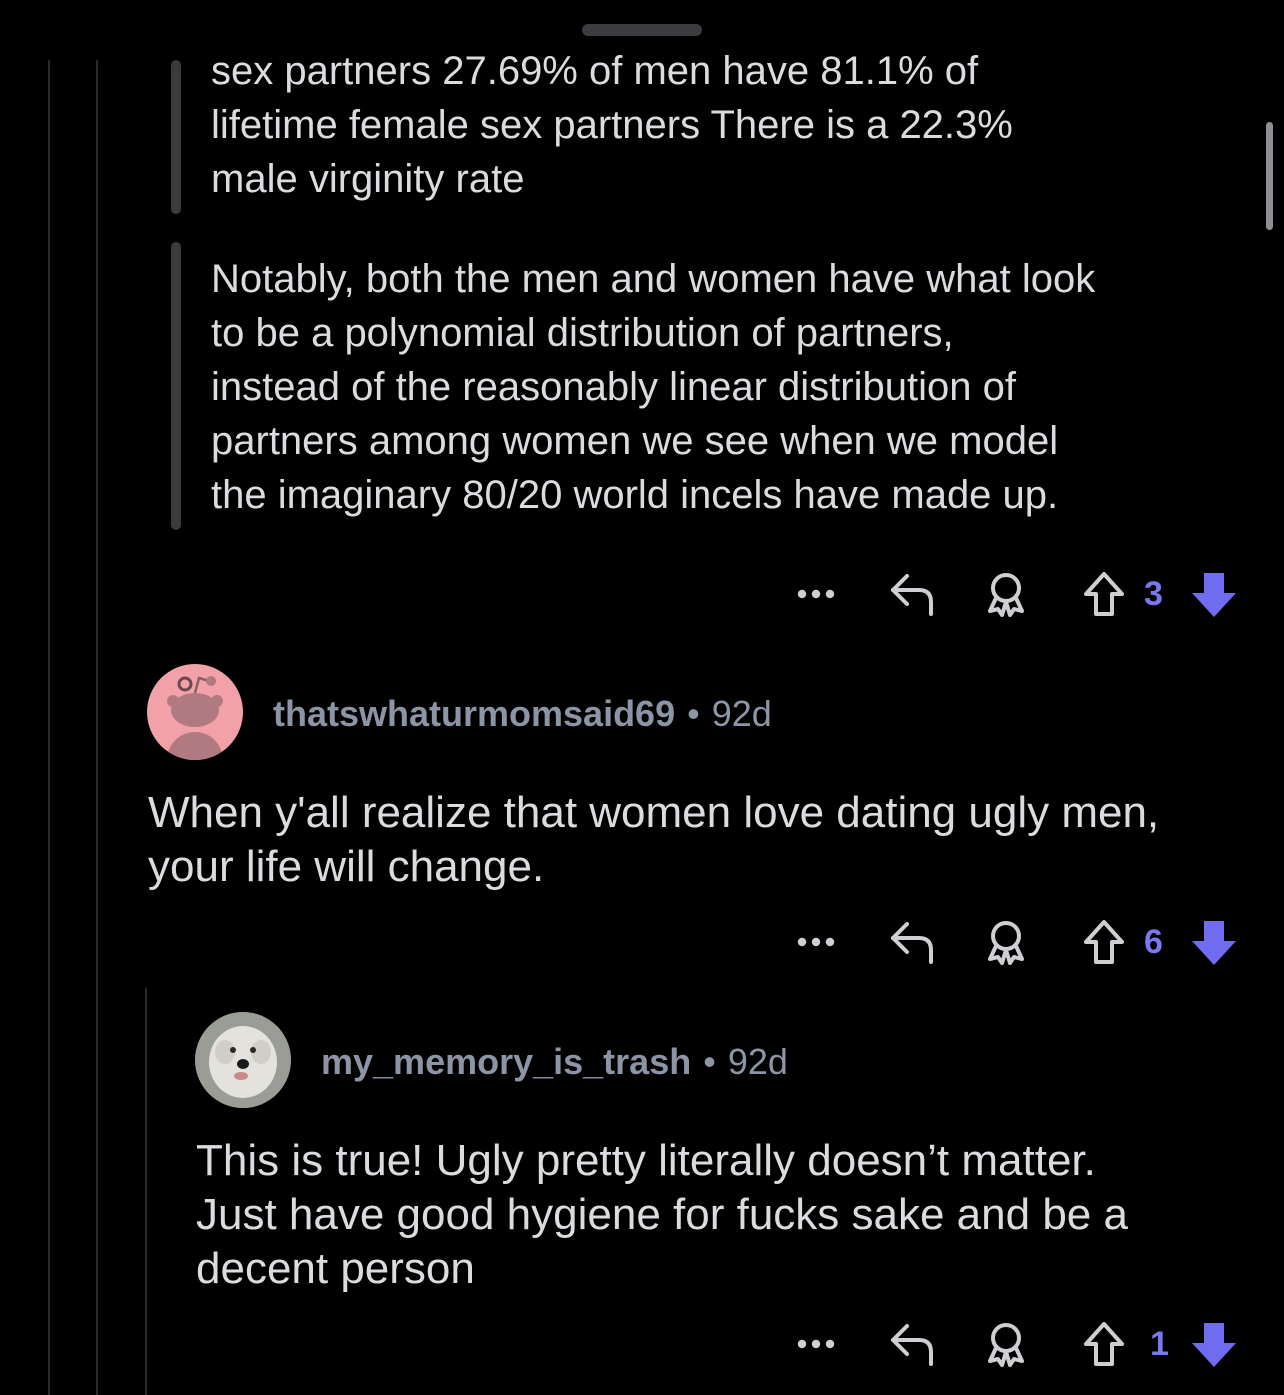 This screenshot has width=1284, height=1395. Describe the element at coordinates (642, 30) in the screenshot. I see `sheet-drag-handle` at that location.